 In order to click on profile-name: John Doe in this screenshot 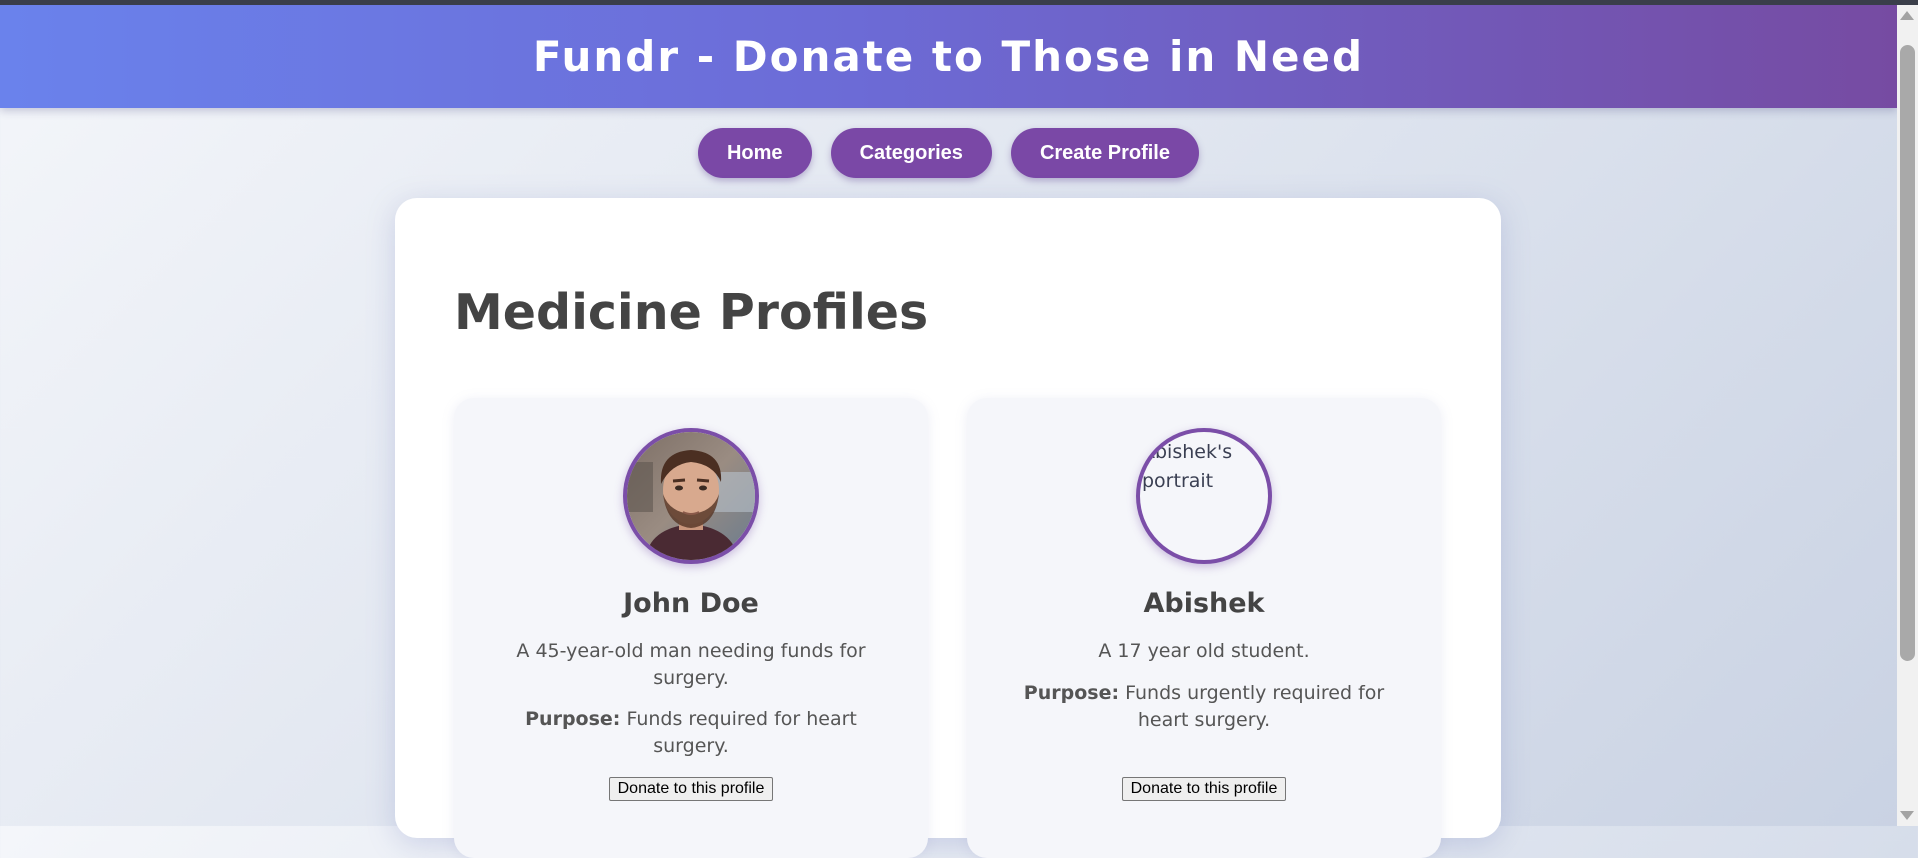, I will do `click(691, 603)`.